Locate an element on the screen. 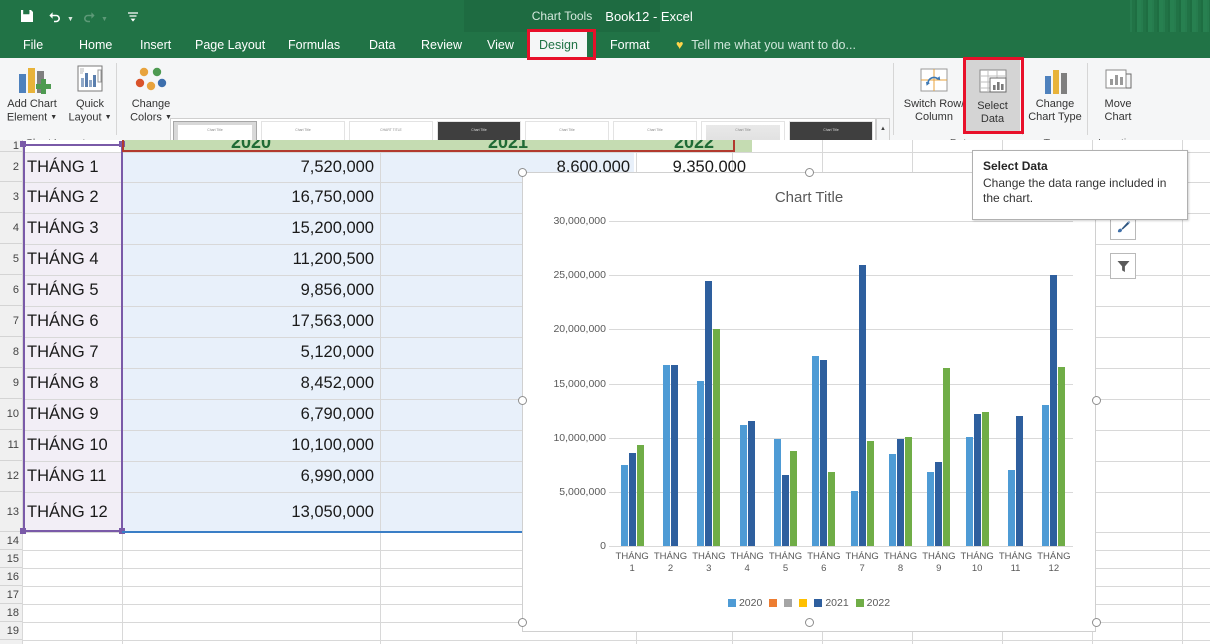 This screenshot has height=644, width=1210. chart-handle-n is located at coordinates (809, 172).